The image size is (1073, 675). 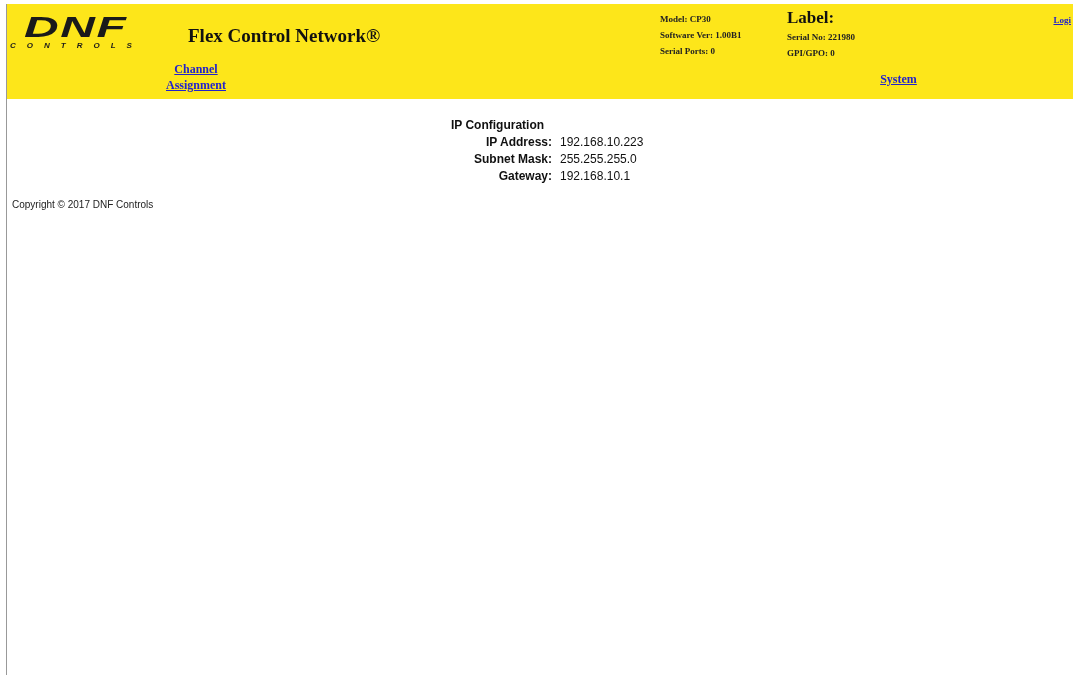 What do you see at coordinates (196, 77) in the screenshot?
I see `nav-link: Channel Assignment` at bounding box center [196, 77].